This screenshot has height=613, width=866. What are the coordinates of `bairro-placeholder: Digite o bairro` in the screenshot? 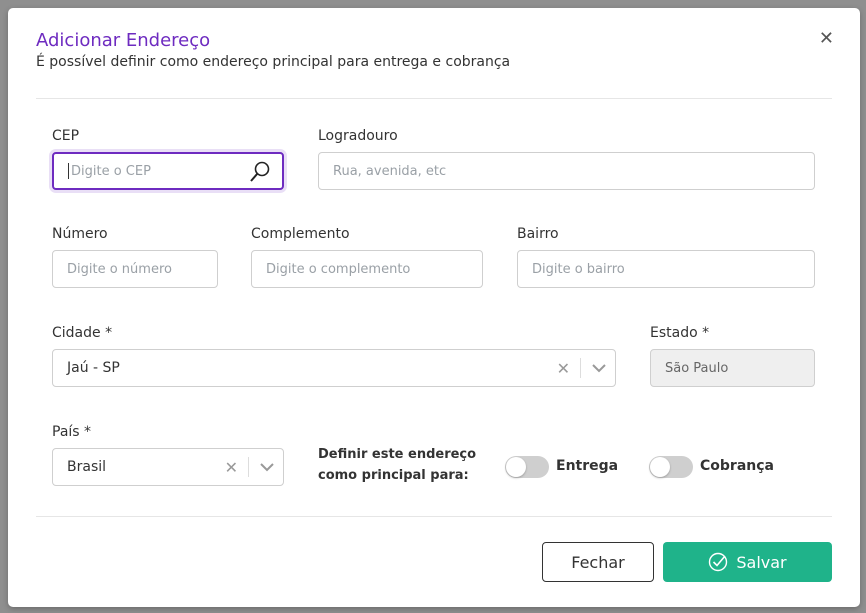 It's located at (578, 269).